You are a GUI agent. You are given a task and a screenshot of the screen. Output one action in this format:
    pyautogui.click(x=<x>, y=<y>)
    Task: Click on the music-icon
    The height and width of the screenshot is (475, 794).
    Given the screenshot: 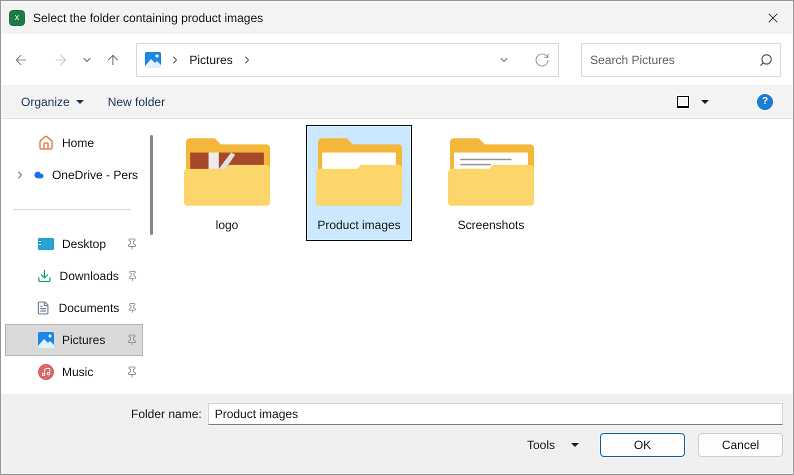 What is the action you would take?
    pyautogui.click(x=46, y=372)
    